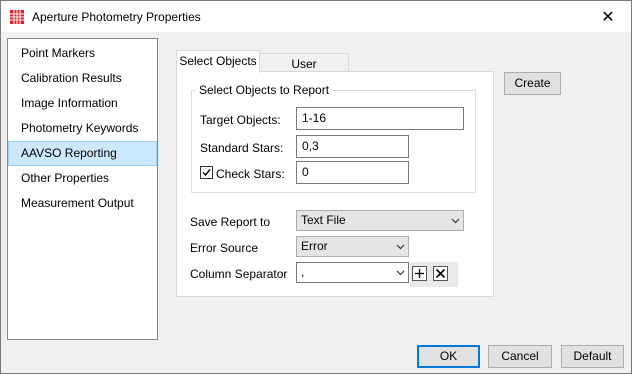 Image resolution: width=632 pixels, height=374 pixels. I want to click on close-icon: ✕, so click(608, 17).